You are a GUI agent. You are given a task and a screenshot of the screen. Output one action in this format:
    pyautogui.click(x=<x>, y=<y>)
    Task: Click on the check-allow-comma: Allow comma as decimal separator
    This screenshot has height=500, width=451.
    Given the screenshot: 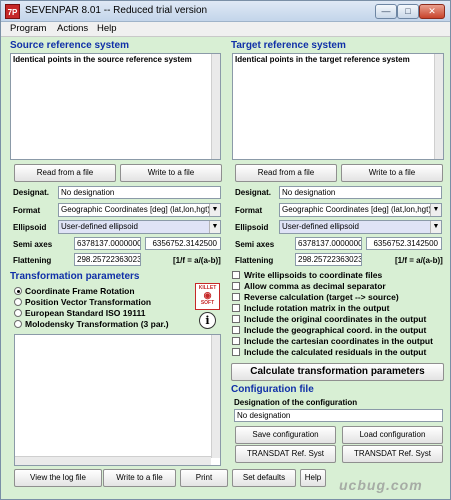 What is the action you would take?
    pyautogui.click(x=309, y=286)
    